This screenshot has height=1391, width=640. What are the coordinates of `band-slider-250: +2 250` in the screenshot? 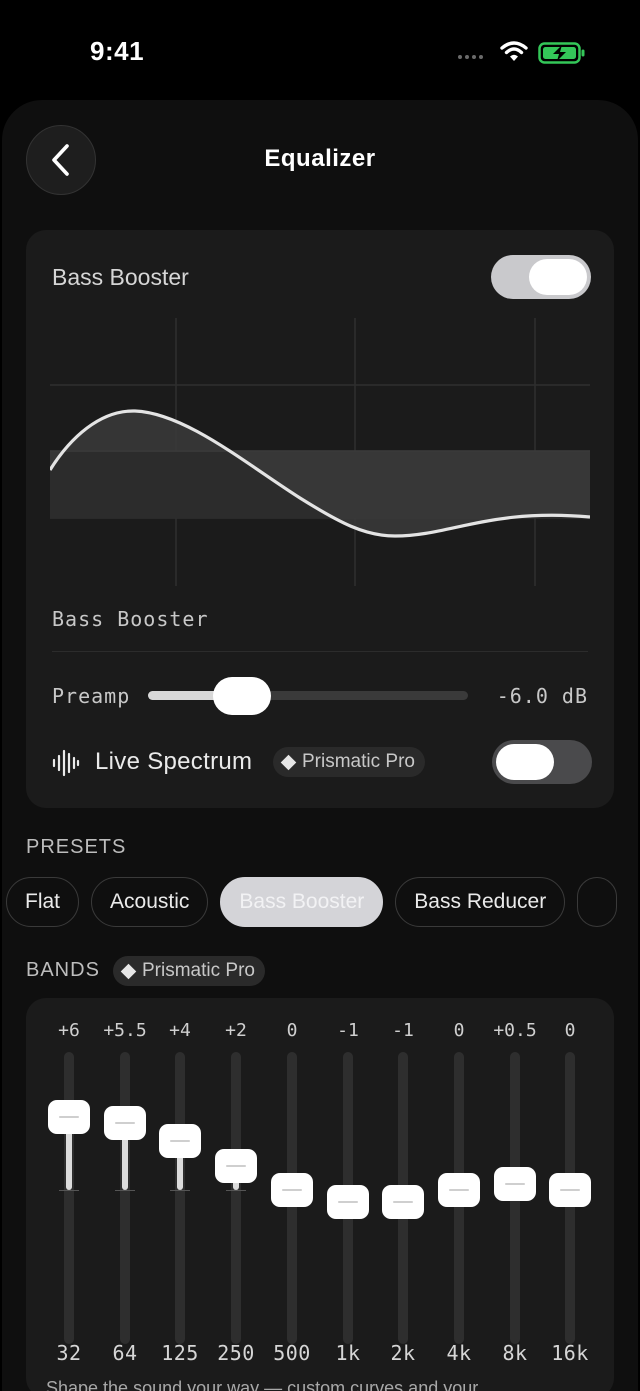 It's located at (236, 1196).